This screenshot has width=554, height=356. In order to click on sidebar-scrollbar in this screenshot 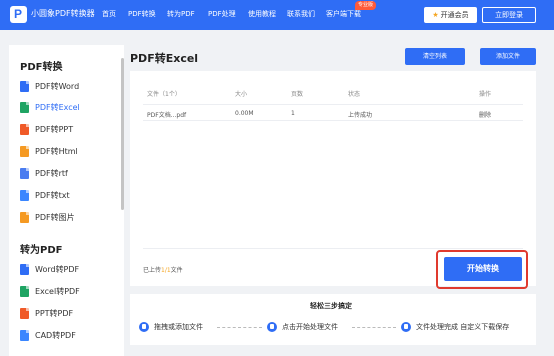, I will do `click(122, 134)`.